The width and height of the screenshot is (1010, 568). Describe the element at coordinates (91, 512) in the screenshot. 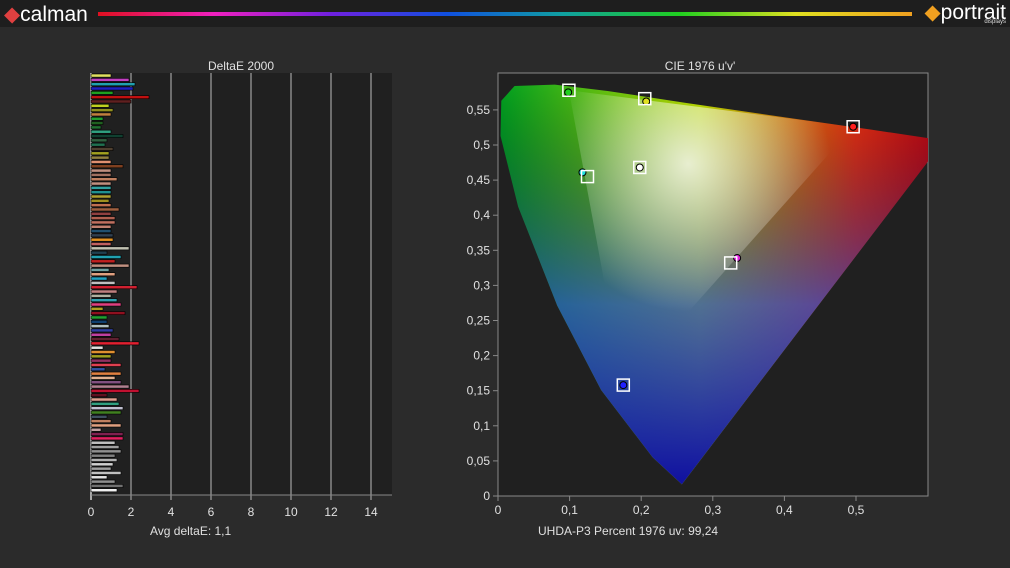

I see `deltae-tick-label: 0` at that location.